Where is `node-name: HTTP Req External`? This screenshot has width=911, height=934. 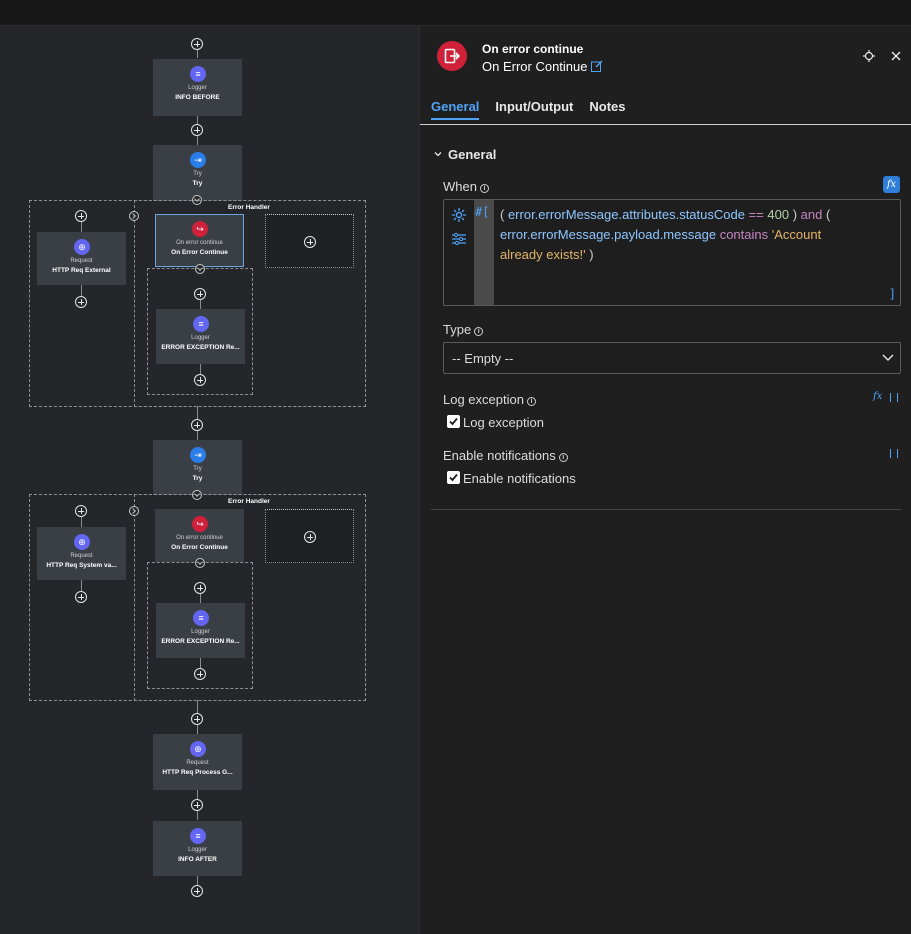 node-name: HTTP Req External is located at coordinates (81, 270).